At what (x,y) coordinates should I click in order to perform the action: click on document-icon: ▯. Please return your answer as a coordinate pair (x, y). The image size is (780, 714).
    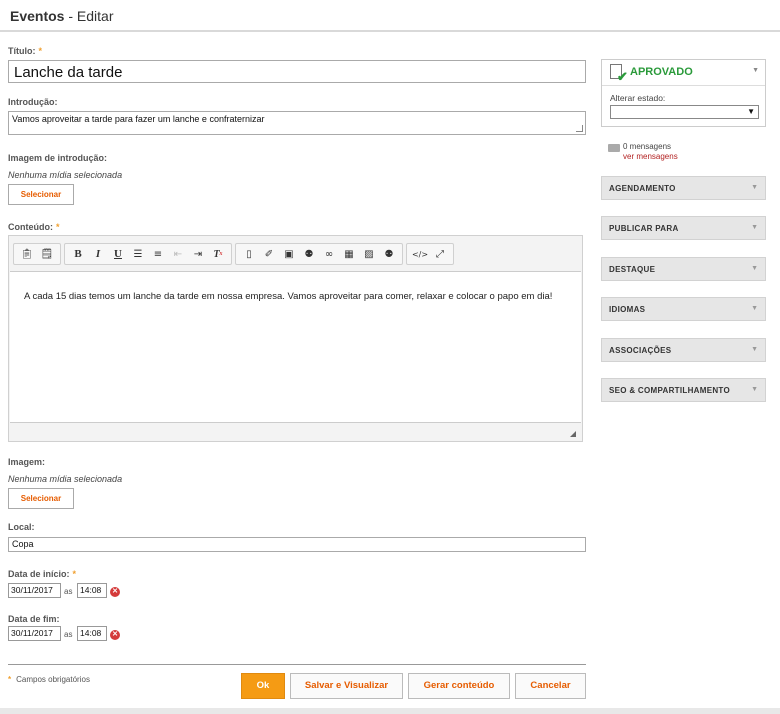
    Looking at the image, I should click on (249, 254).